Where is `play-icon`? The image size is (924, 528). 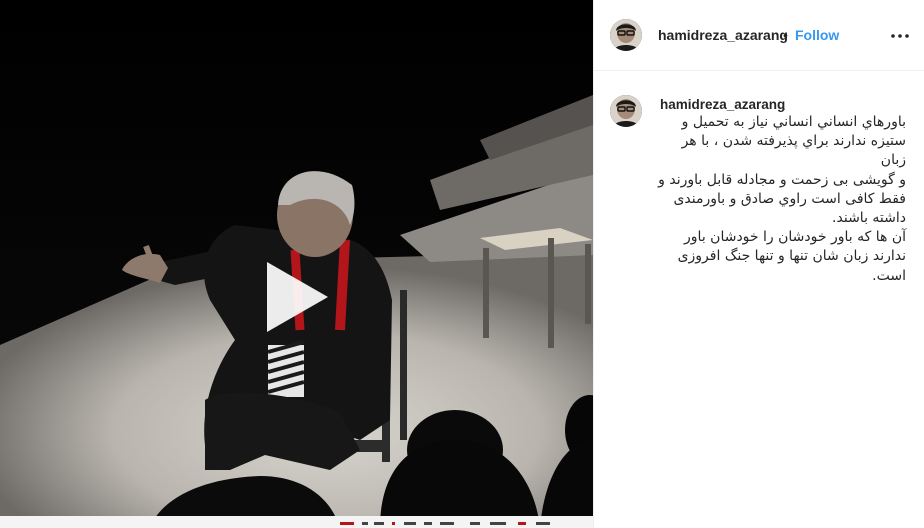 play-icon is located at coordinates (297, 297).